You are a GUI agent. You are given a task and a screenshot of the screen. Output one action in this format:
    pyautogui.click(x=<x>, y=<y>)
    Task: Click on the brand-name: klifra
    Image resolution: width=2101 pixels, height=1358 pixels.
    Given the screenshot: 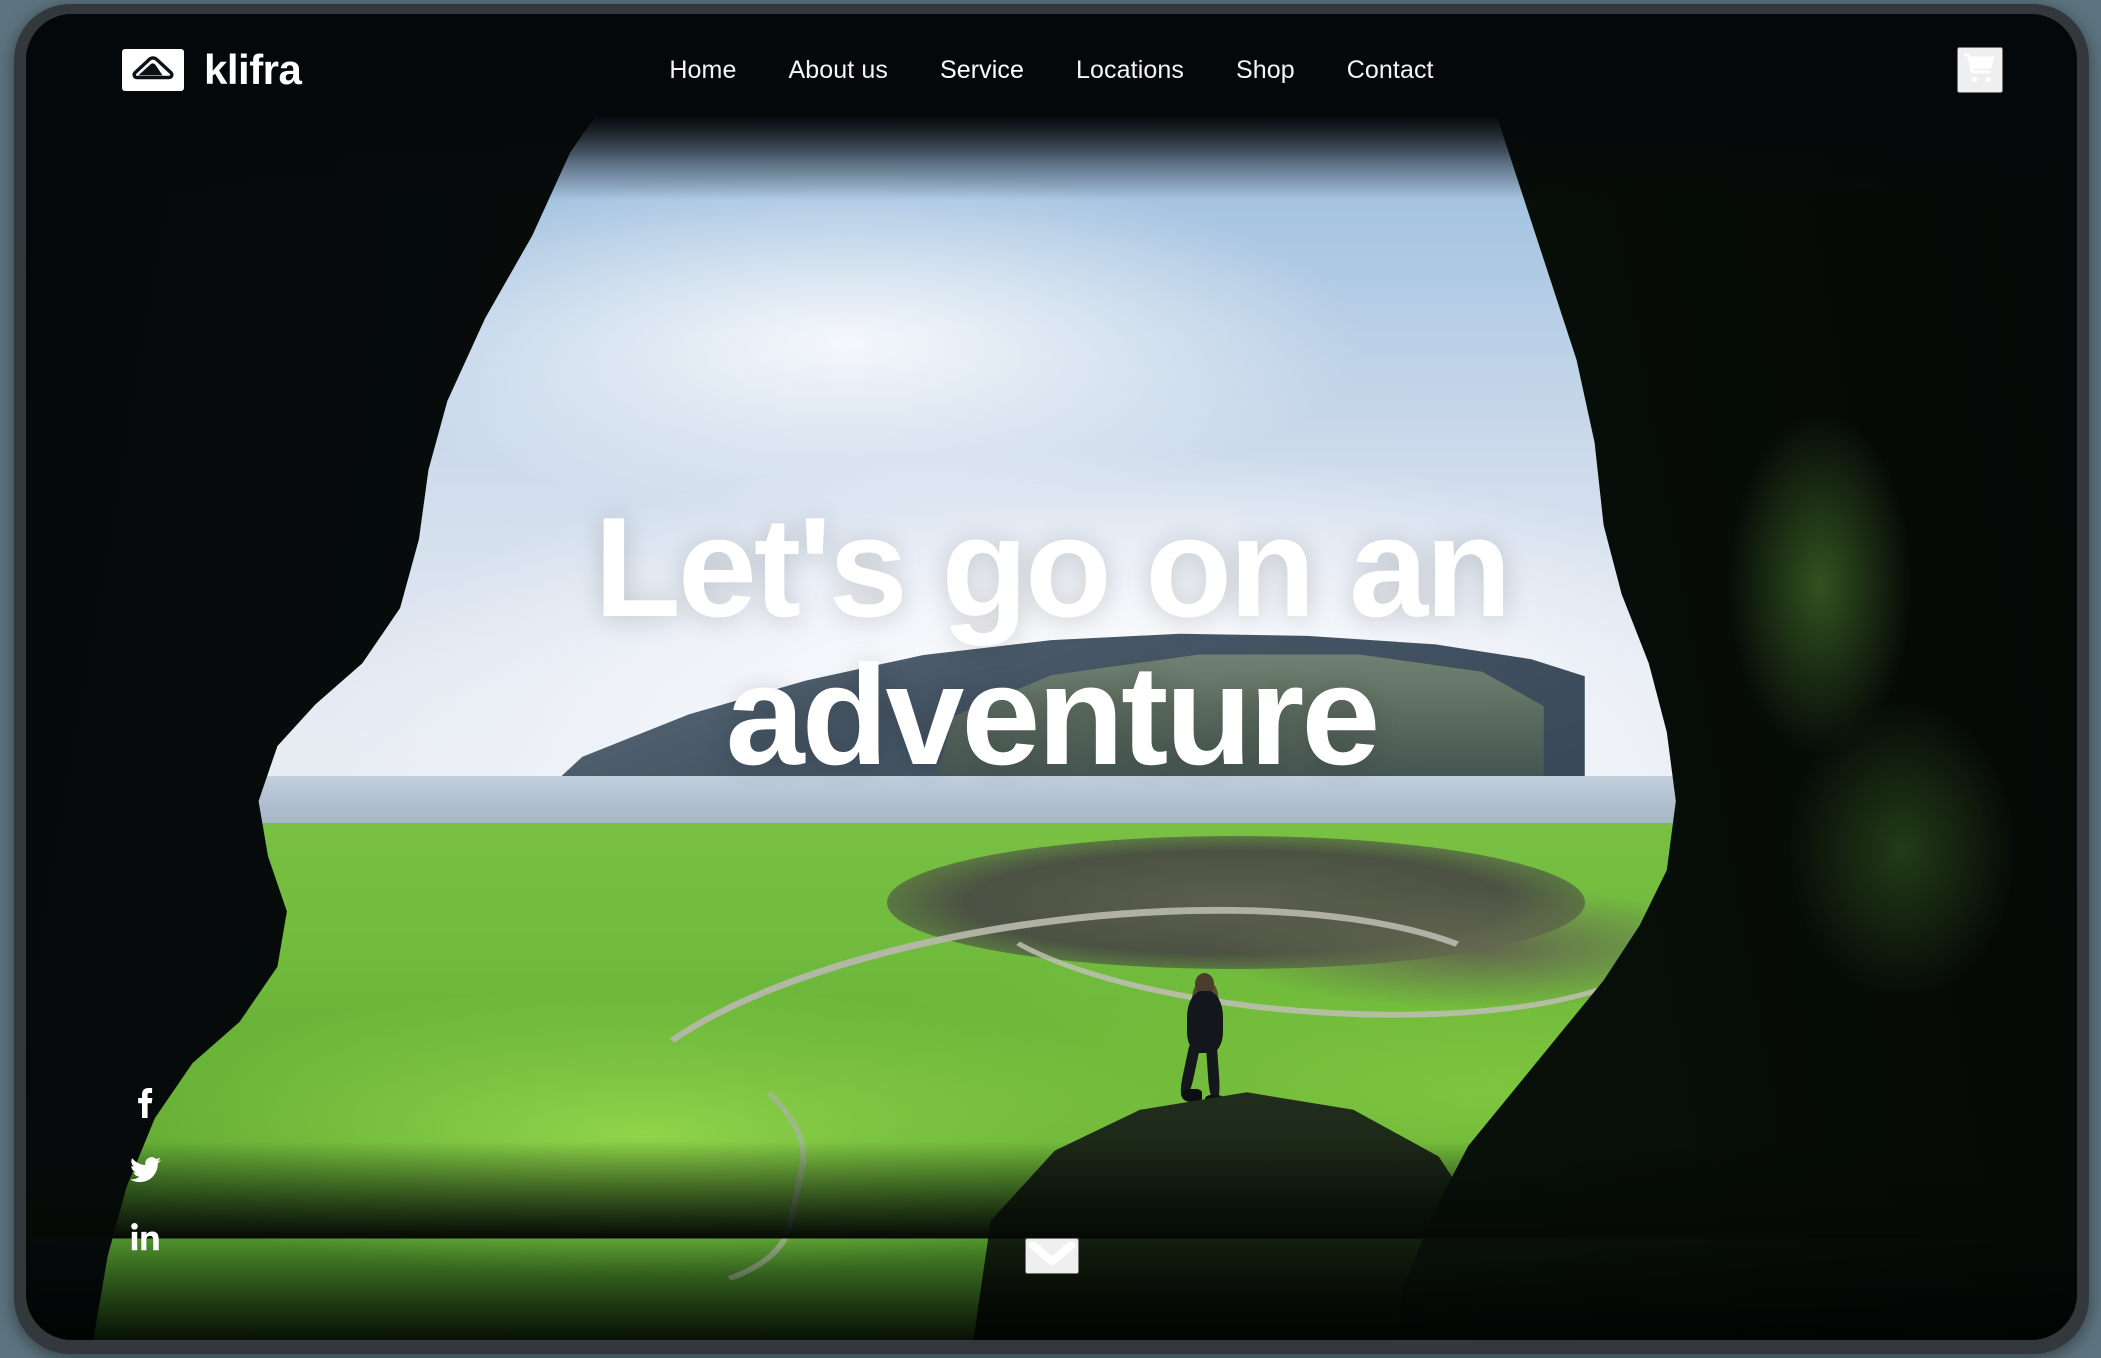 What is the action you would take?
    pyautogui.click(x=253, y=69)
    